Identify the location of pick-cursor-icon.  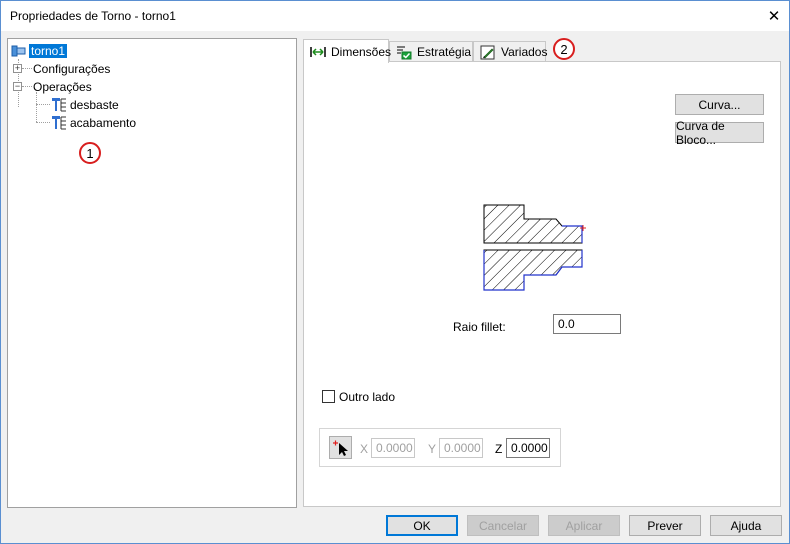
(340, 448).